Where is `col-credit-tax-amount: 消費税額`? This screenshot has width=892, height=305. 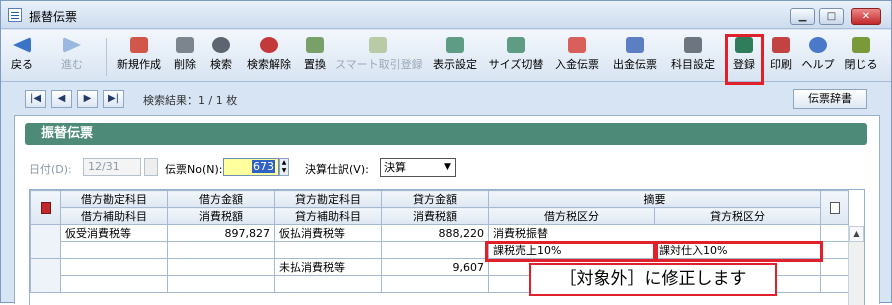 col-credit-tax-amount: 消費税額 is located at coordinates (435, 216).